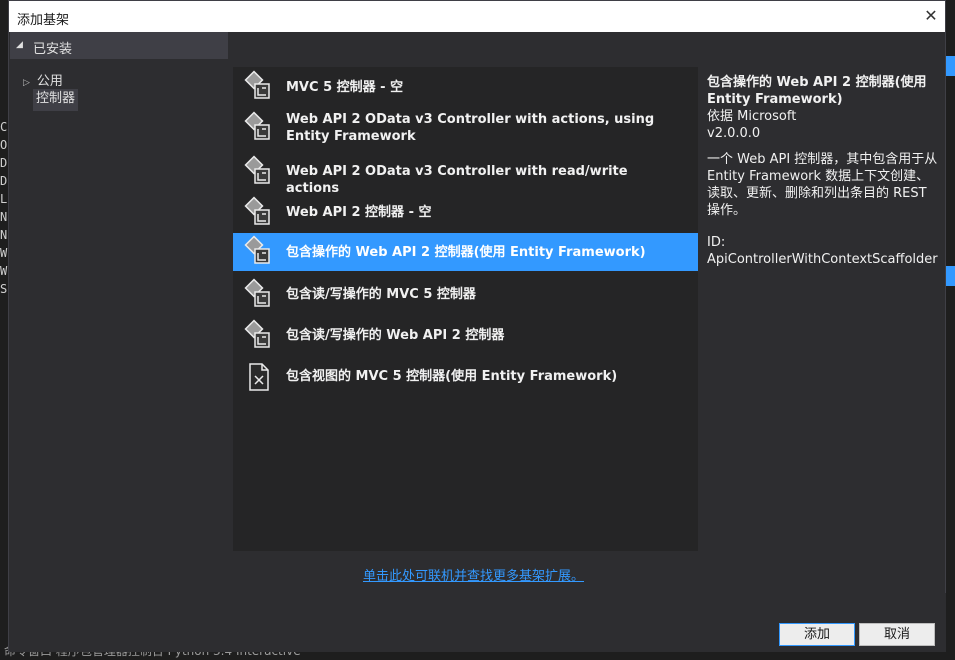 The width and height of the screenshot is (955, 660). I want to click on more-scaffolds-link: 单击此处可联机并查找更多基架扩展。, so click(473, 574).